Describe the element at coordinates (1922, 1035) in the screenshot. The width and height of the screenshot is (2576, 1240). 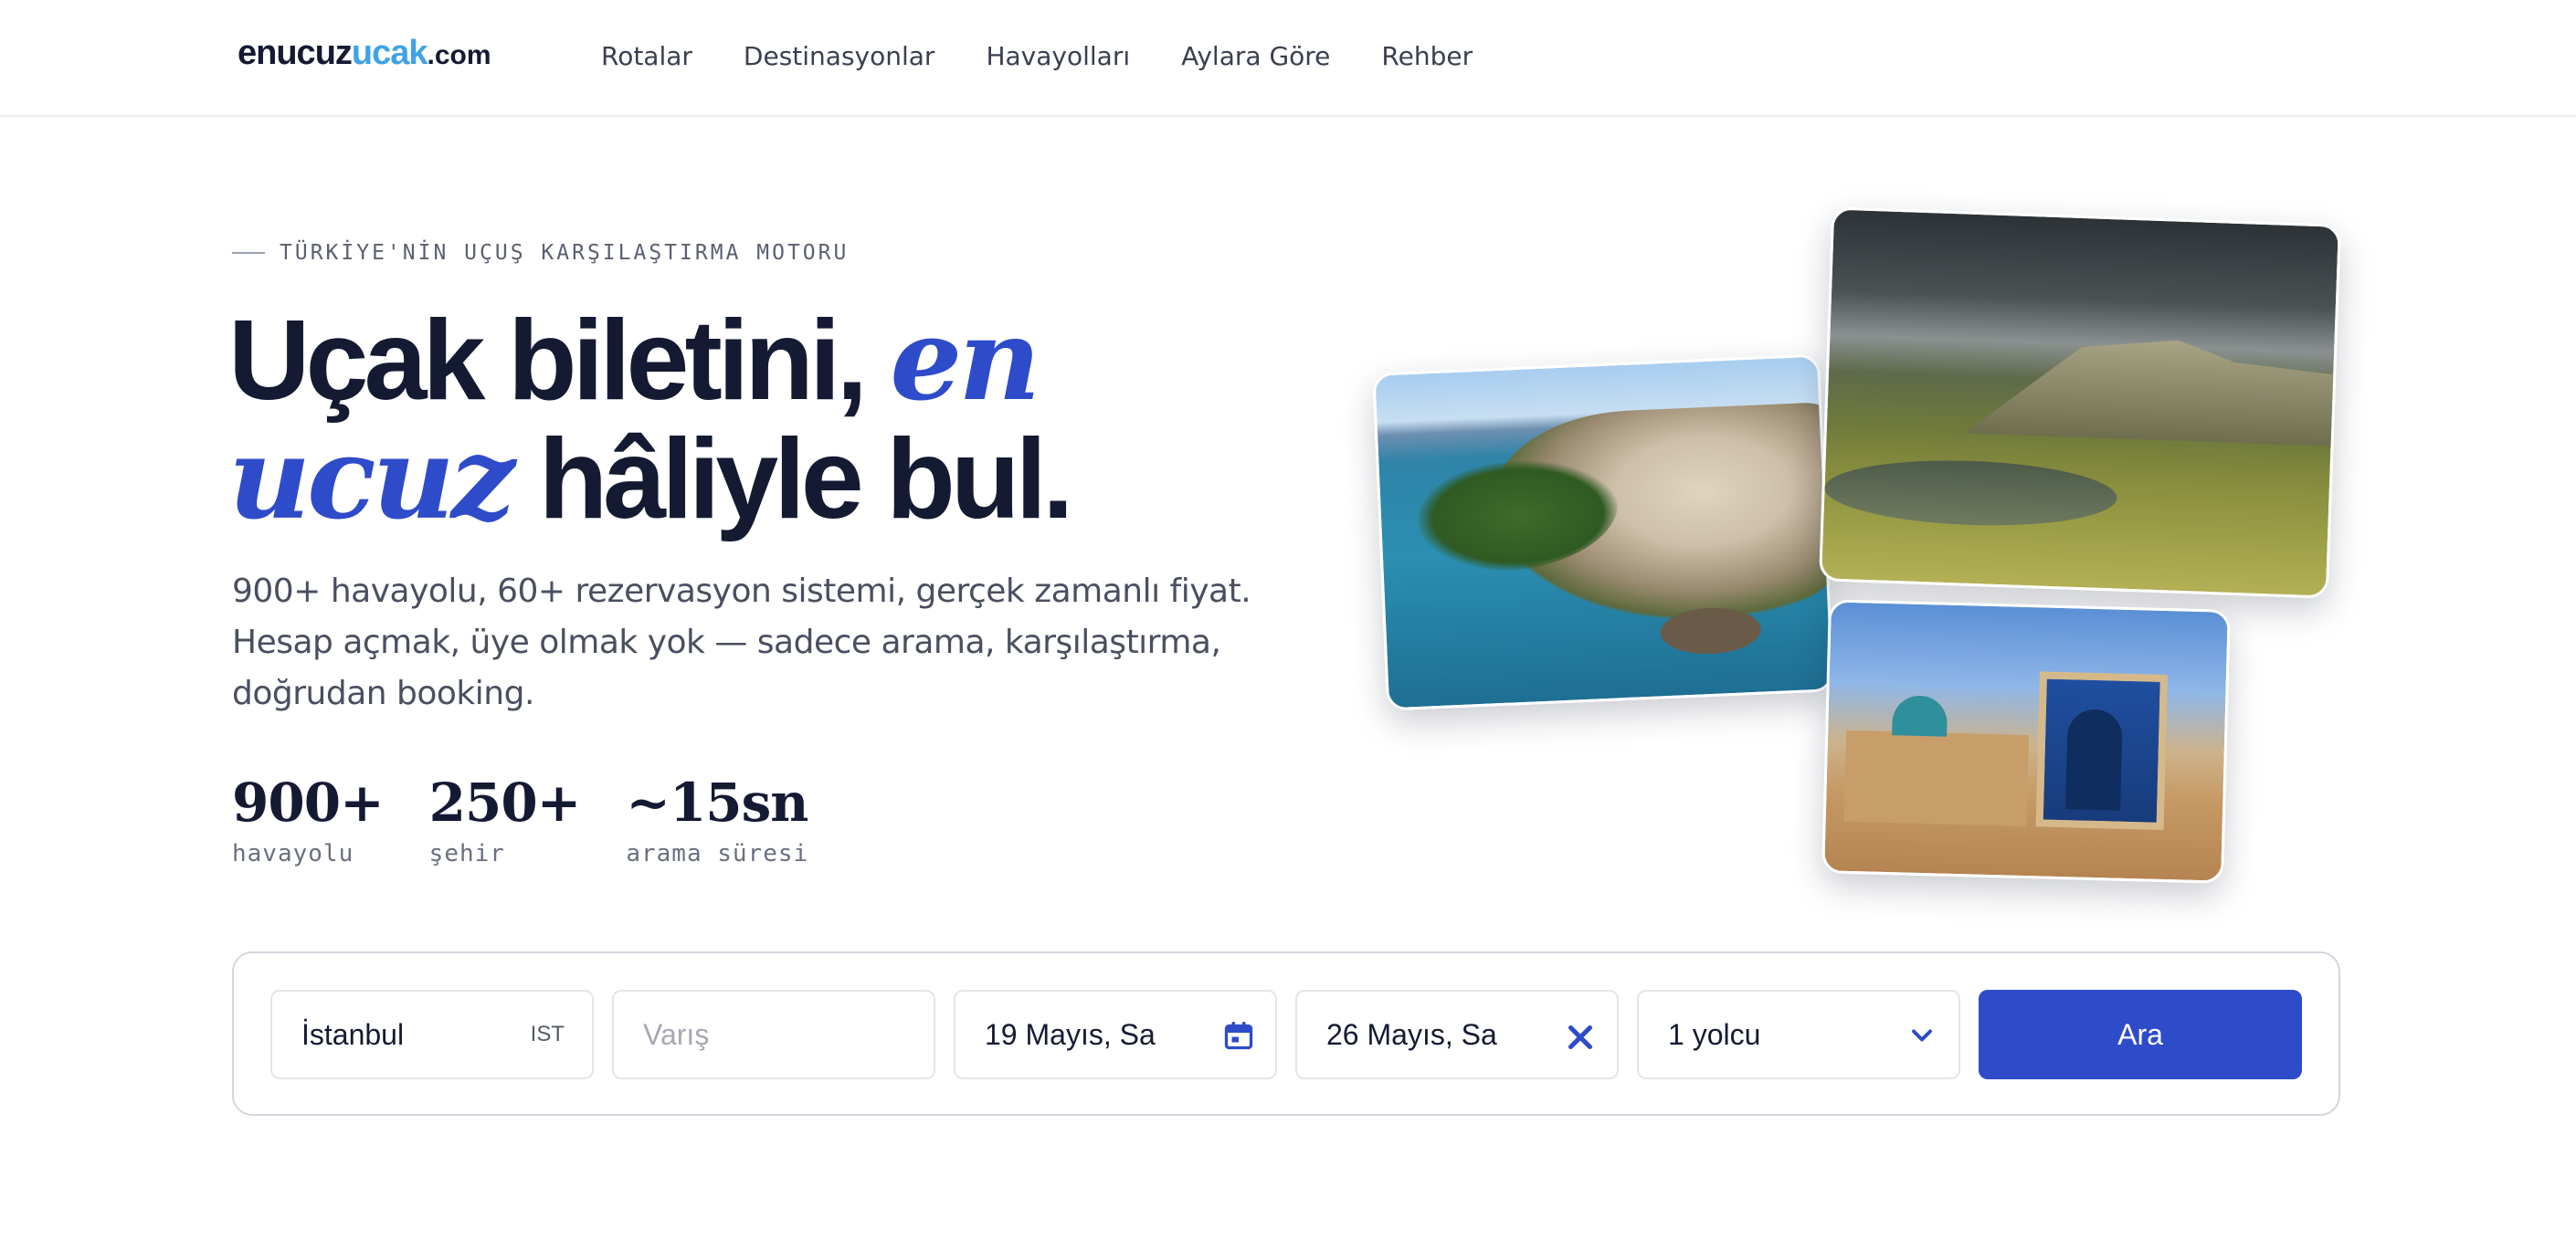
I see `chevron-down-icon` at that location.